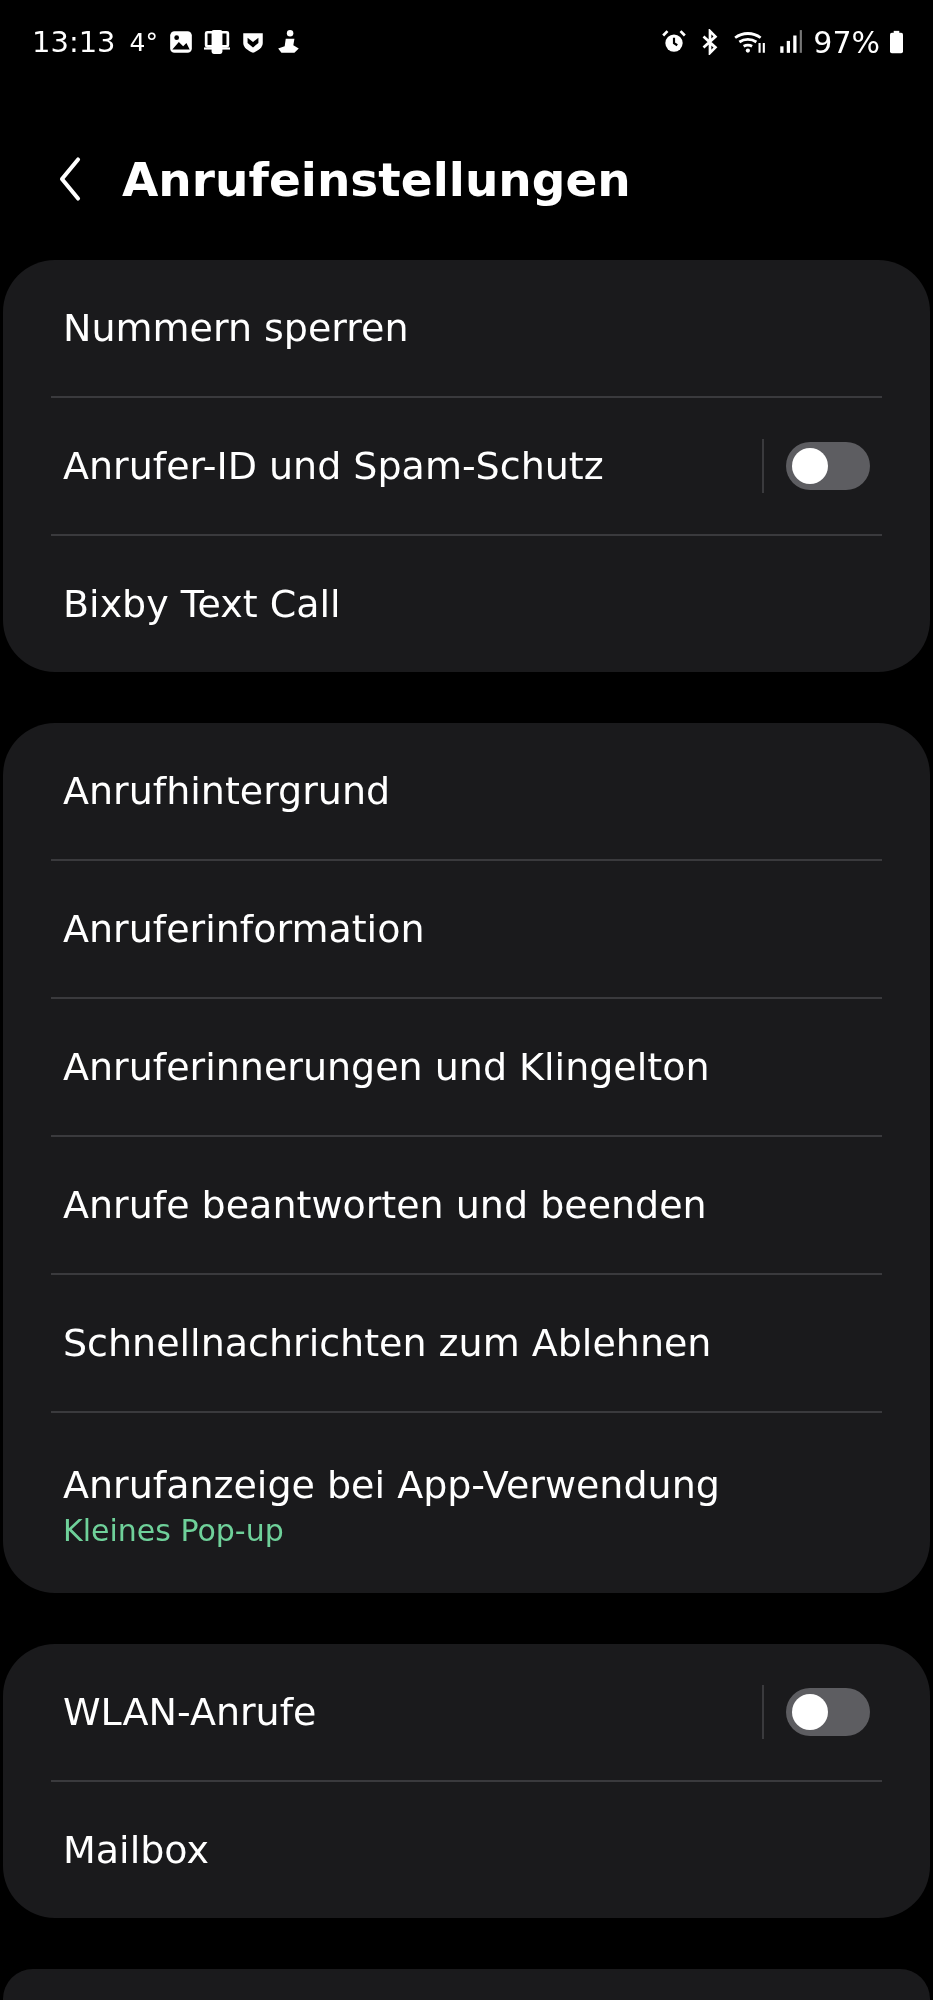 This screenshot has width=933, height=2000. What do you see at coordinates (74, 42) in the screenshot?
I see `status-time: 13:13` at bounding box center [74, 42].